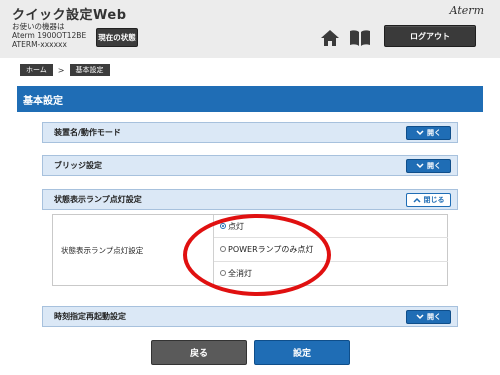  Describe the element at coordinates (250, 132) in the screenshot. I see `section-device-mode: 装置名/動作モード 開く` at that location.